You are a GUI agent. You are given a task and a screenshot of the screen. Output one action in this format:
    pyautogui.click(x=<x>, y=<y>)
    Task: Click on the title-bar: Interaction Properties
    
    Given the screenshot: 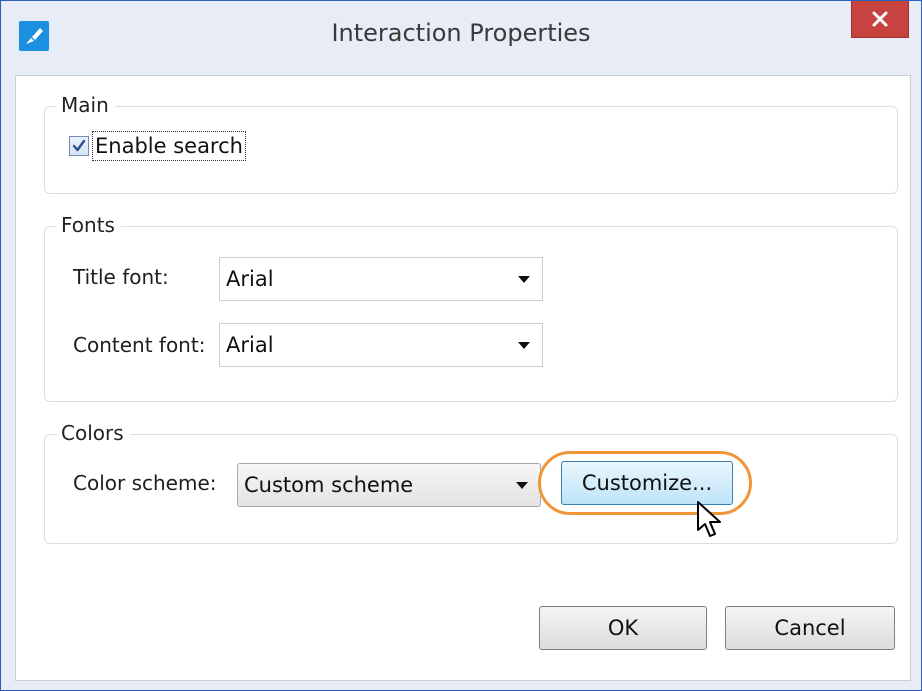 What is the action you would take?
    pyautogui.click(x=461, y=38)
    